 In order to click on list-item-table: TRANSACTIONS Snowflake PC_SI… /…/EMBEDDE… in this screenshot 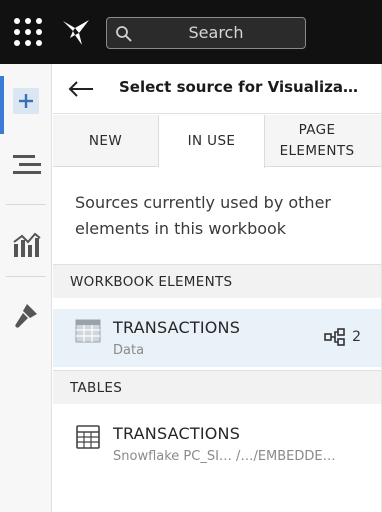, I will do `click(217, 444)`.